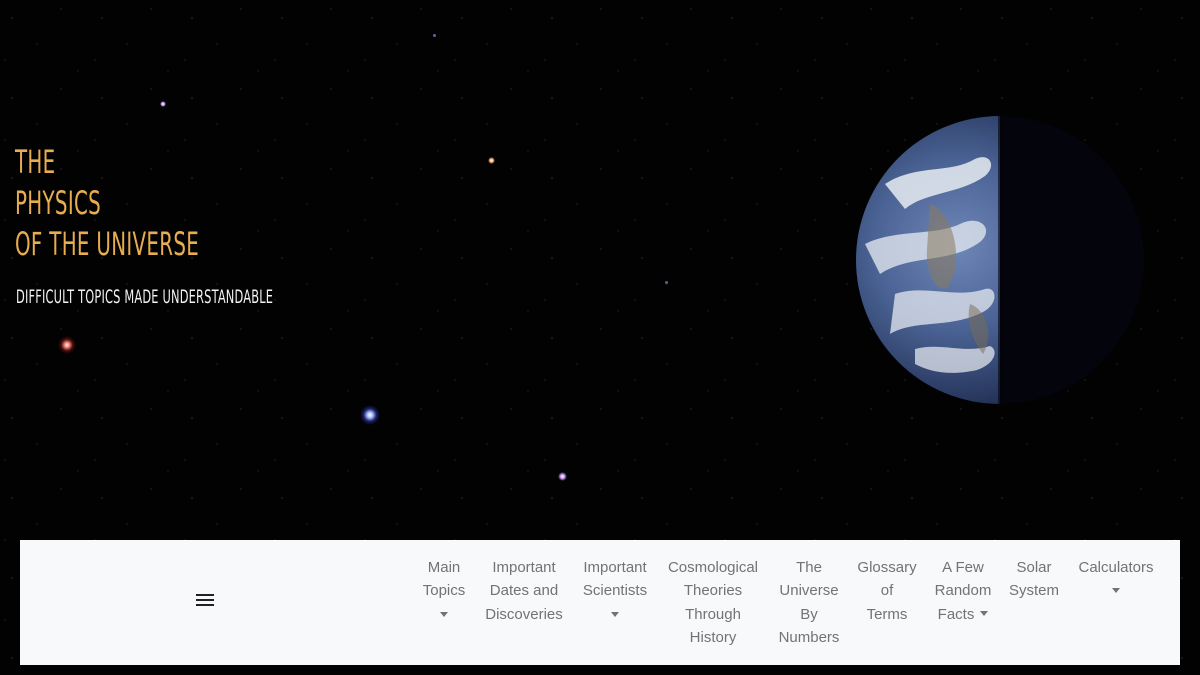  I want to click on nav-universe-by-numbers: The Universe By Numbers, so click(809, 603).